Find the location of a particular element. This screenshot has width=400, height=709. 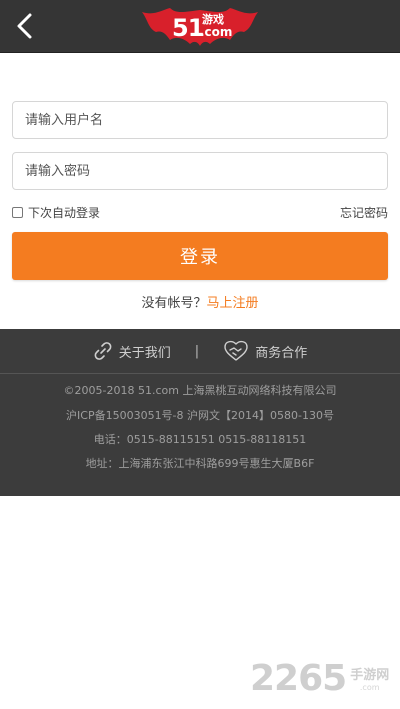

logo-number: 51 is located at coordinates (188, 28).